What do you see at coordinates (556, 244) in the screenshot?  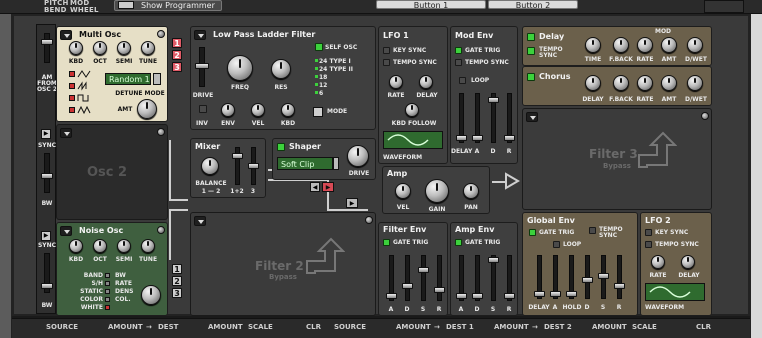 I see `global-env-loop-led` at bounding box center [556, 244].